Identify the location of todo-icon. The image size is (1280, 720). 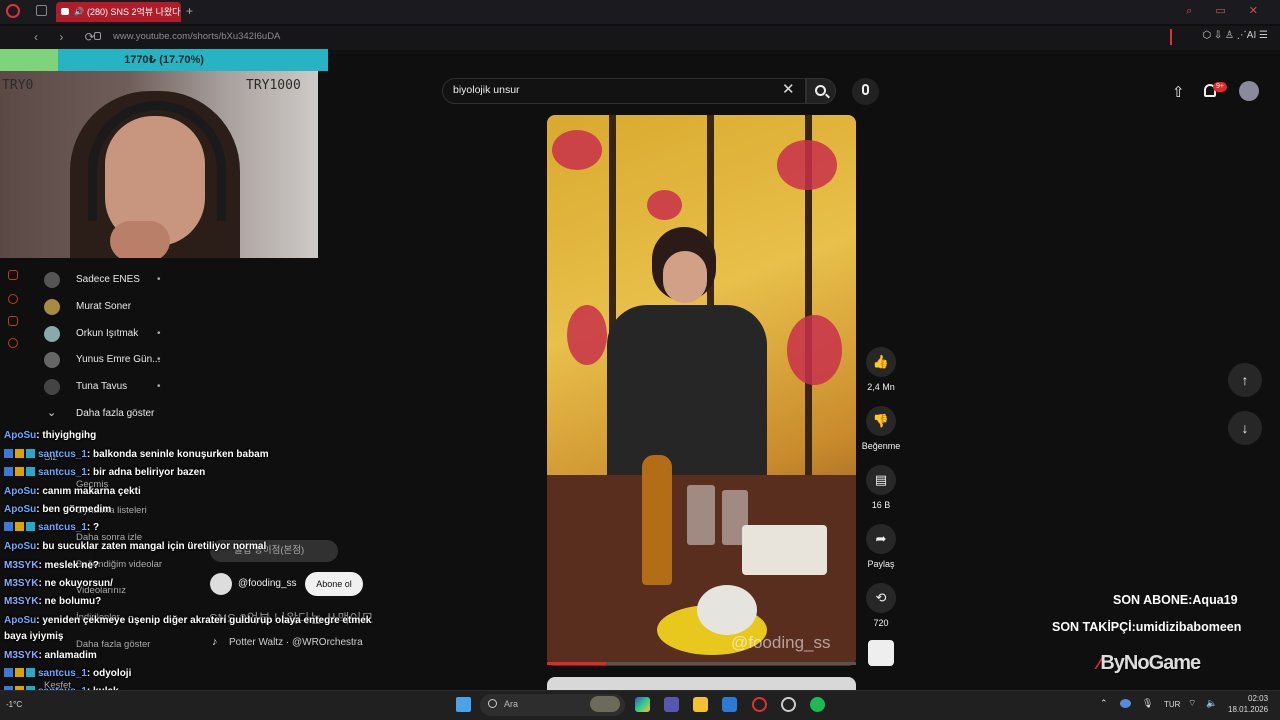
(729, 704).